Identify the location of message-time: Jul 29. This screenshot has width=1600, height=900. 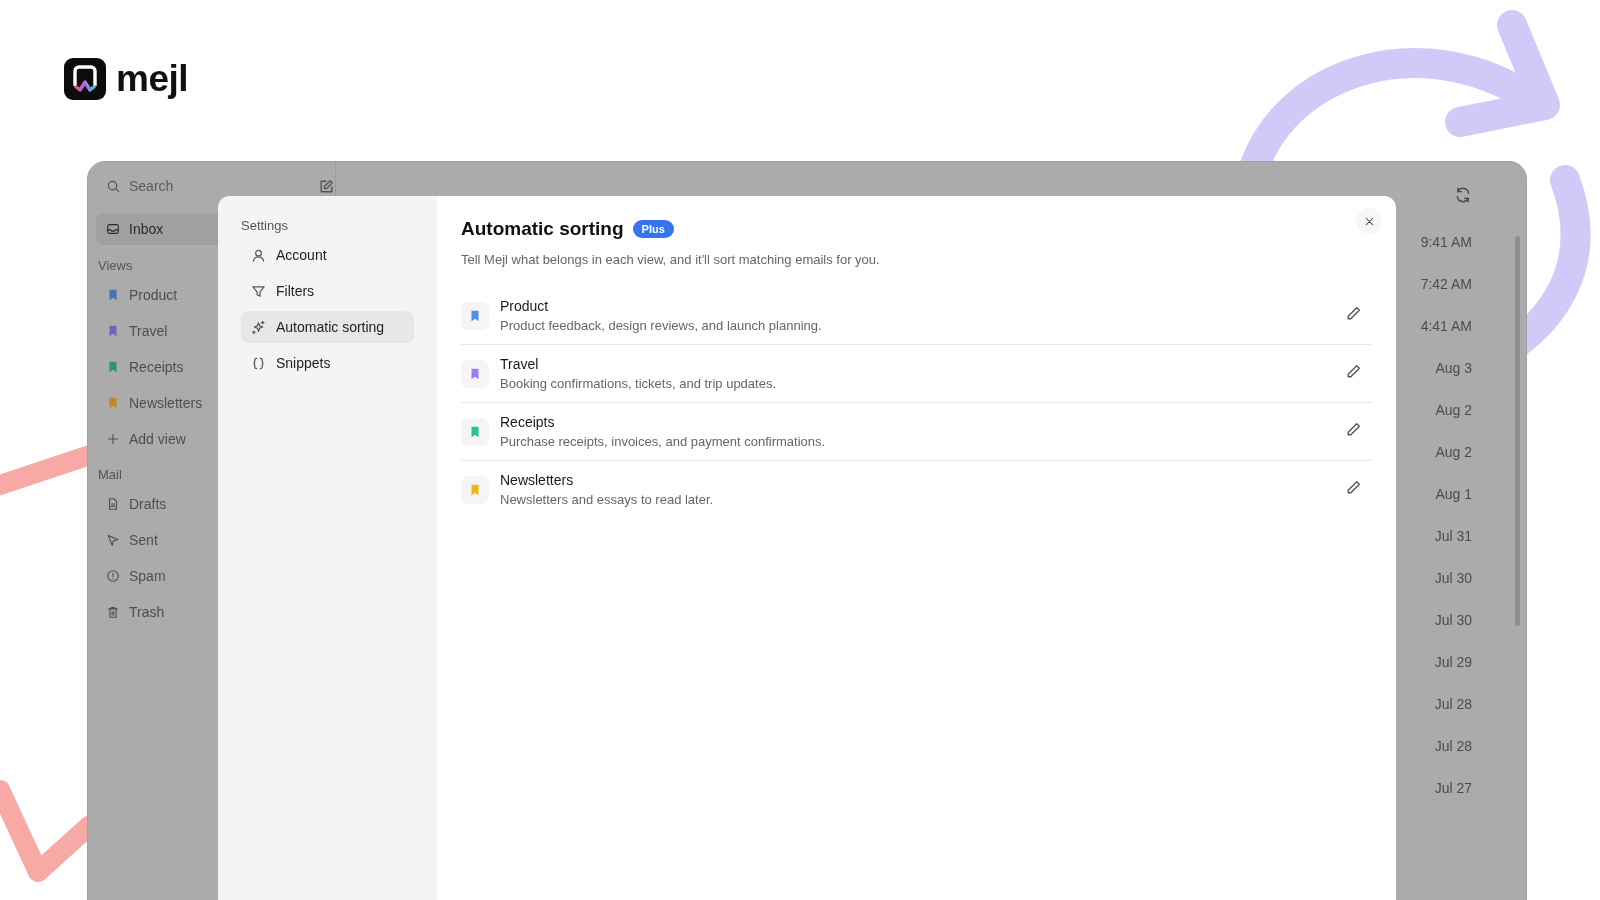
(1453, 662).